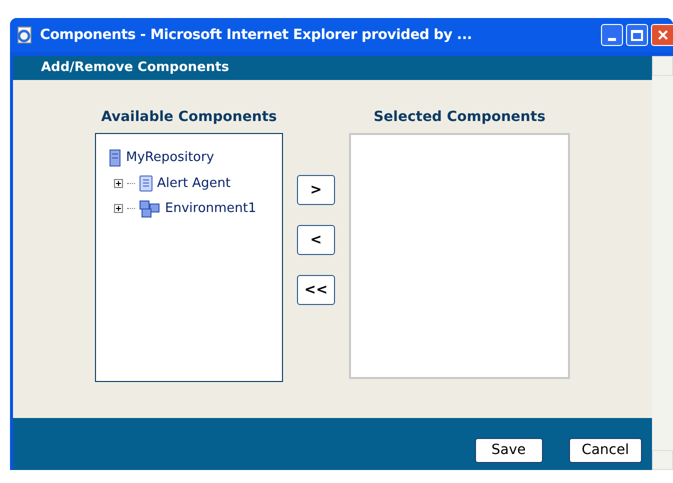  I want to click on document-icon, so click(146, 183).